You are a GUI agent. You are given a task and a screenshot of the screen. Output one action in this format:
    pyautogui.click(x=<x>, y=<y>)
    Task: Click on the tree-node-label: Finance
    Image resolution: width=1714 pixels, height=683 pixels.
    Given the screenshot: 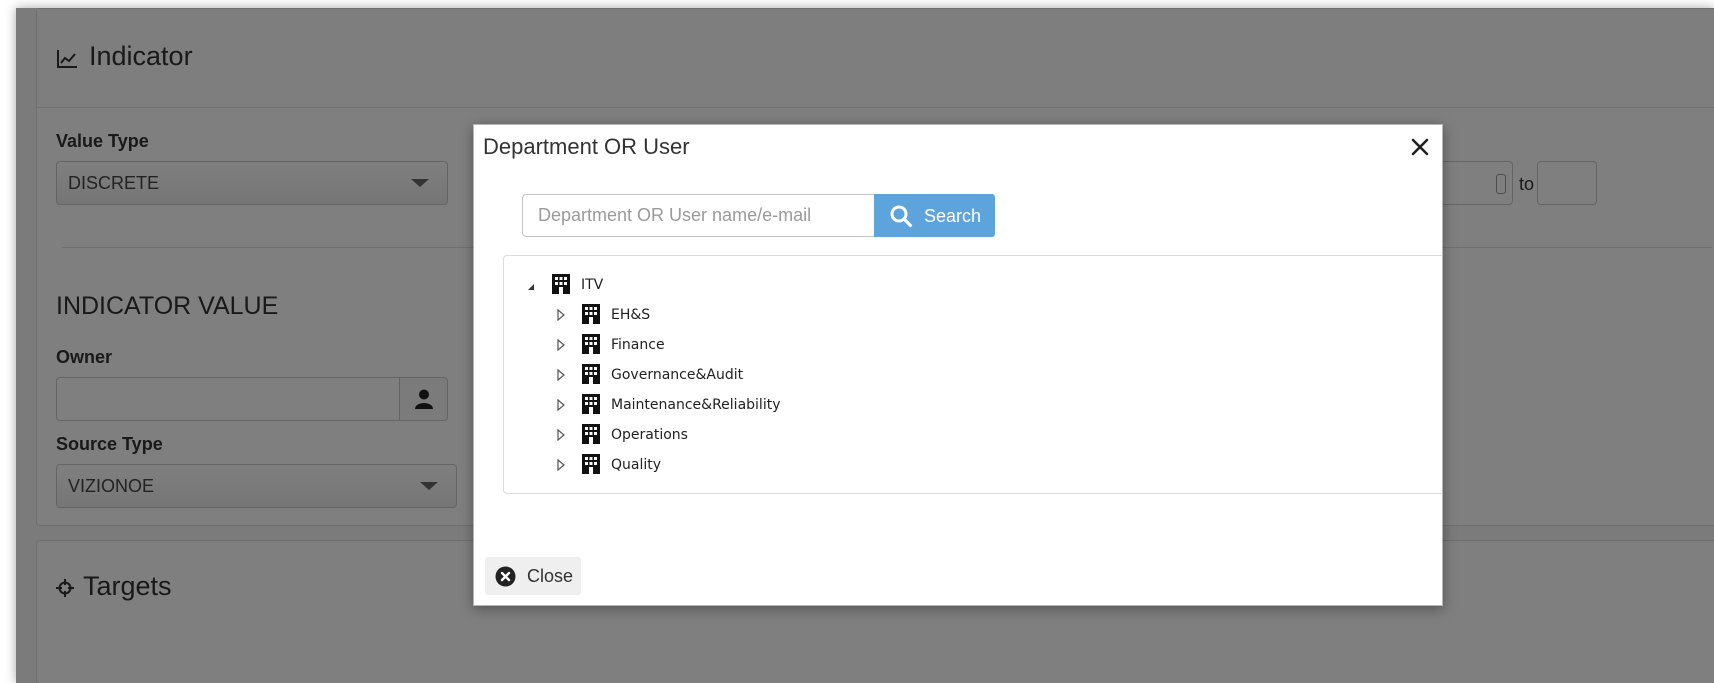 What is the action you would take?
    pyautogui.click(x=638, y=345)
    